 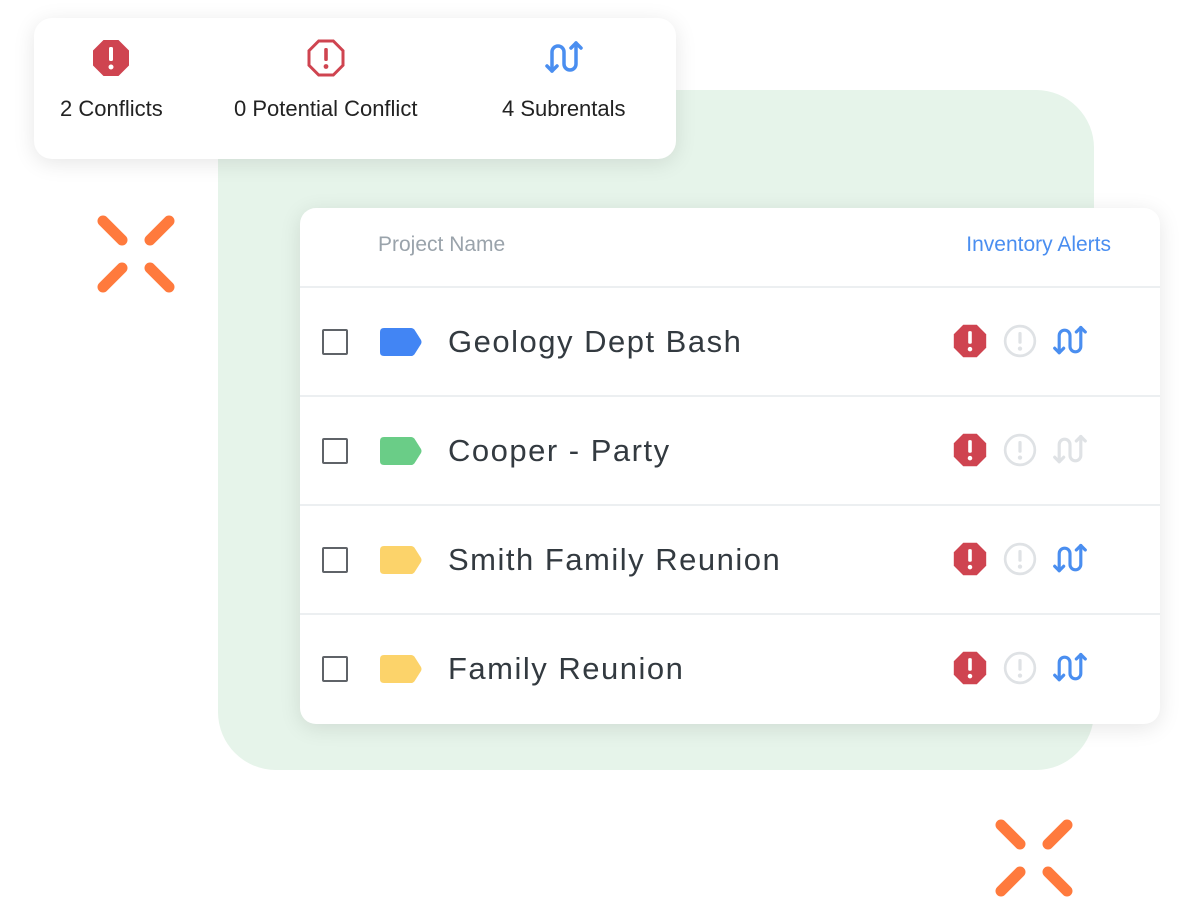 What do you see at coordinates (564, 80) in the screenshot?
I see `summary-subrentals: 4 Subrentals` at bounding box center [564, 80].